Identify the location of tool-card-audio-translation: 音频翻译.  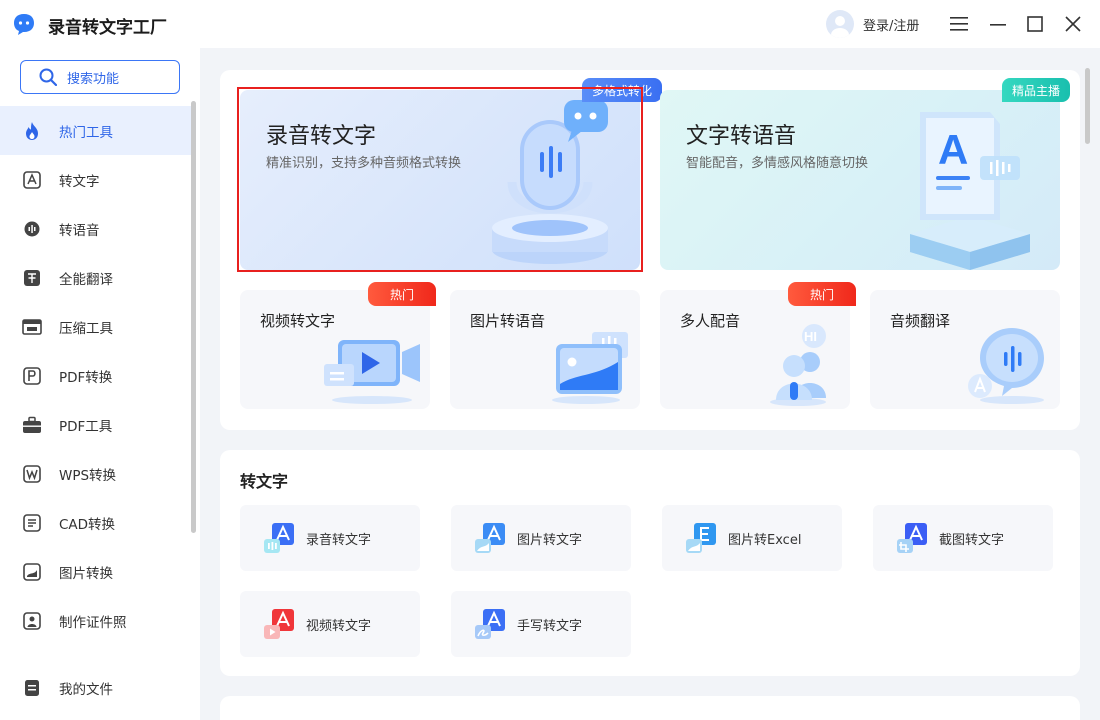
(965, 349).